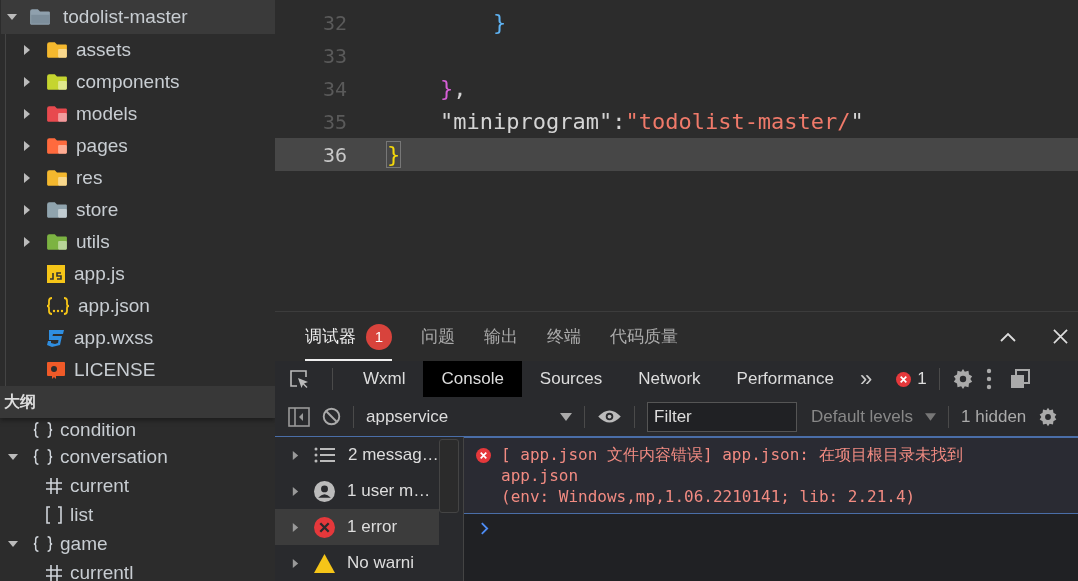  What do you see at coordinates (140, 242) in the screenshot?
I see `tree-item: utils` at bounding box center [140, 242].